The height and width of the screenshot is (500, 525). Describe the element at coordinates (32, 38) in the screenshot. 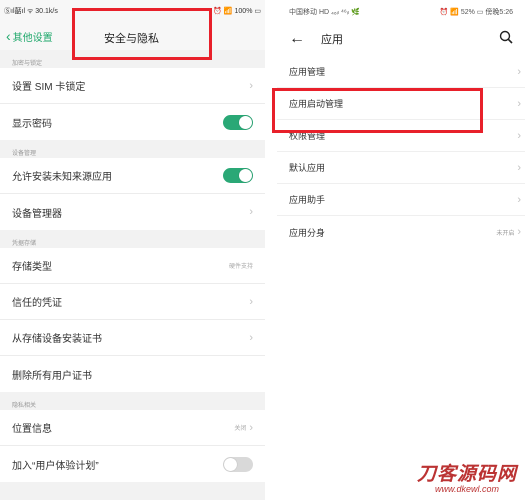

I see `back-label: 其他设置` at that location.